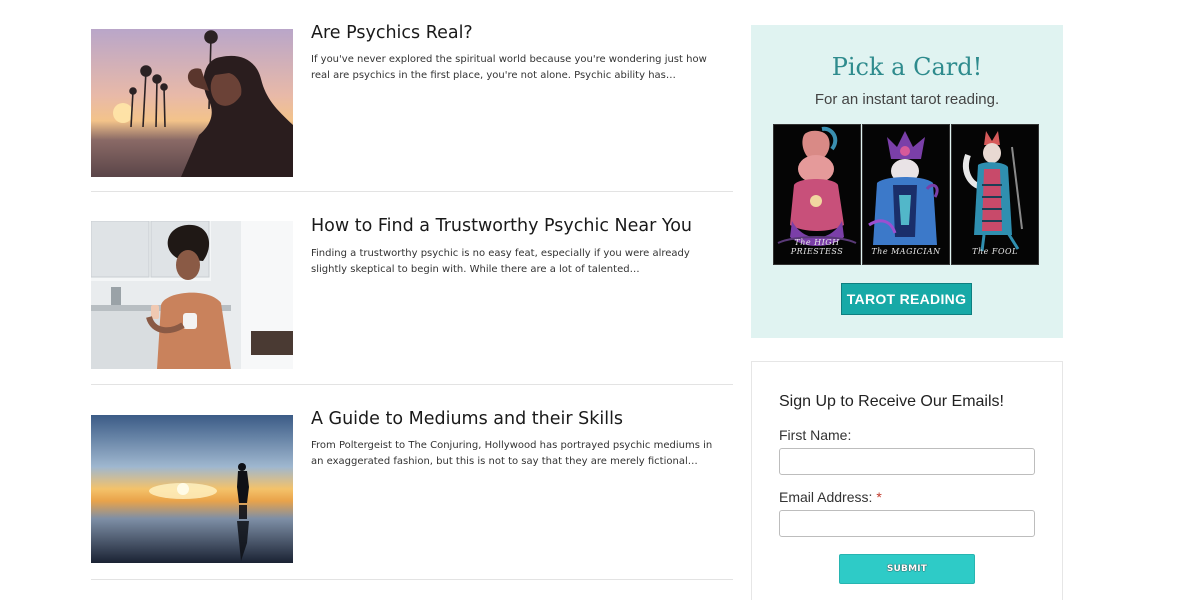 This screenshot has height=600, width=1182. I want to click on article-title: Are Psychics Real?, so click(392, 33).